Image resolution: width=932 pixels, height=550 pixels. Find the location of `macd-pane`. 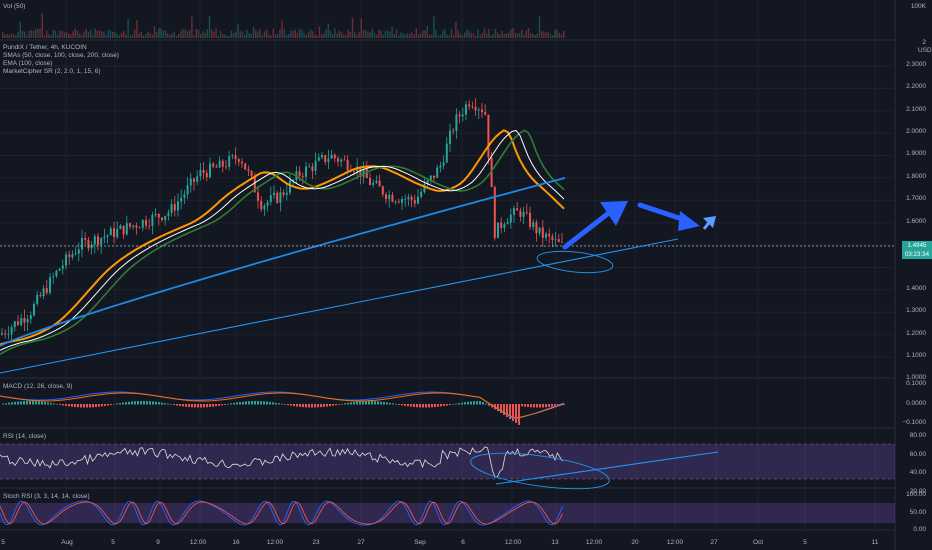

macd-pane is located at coordinates (282, 408).